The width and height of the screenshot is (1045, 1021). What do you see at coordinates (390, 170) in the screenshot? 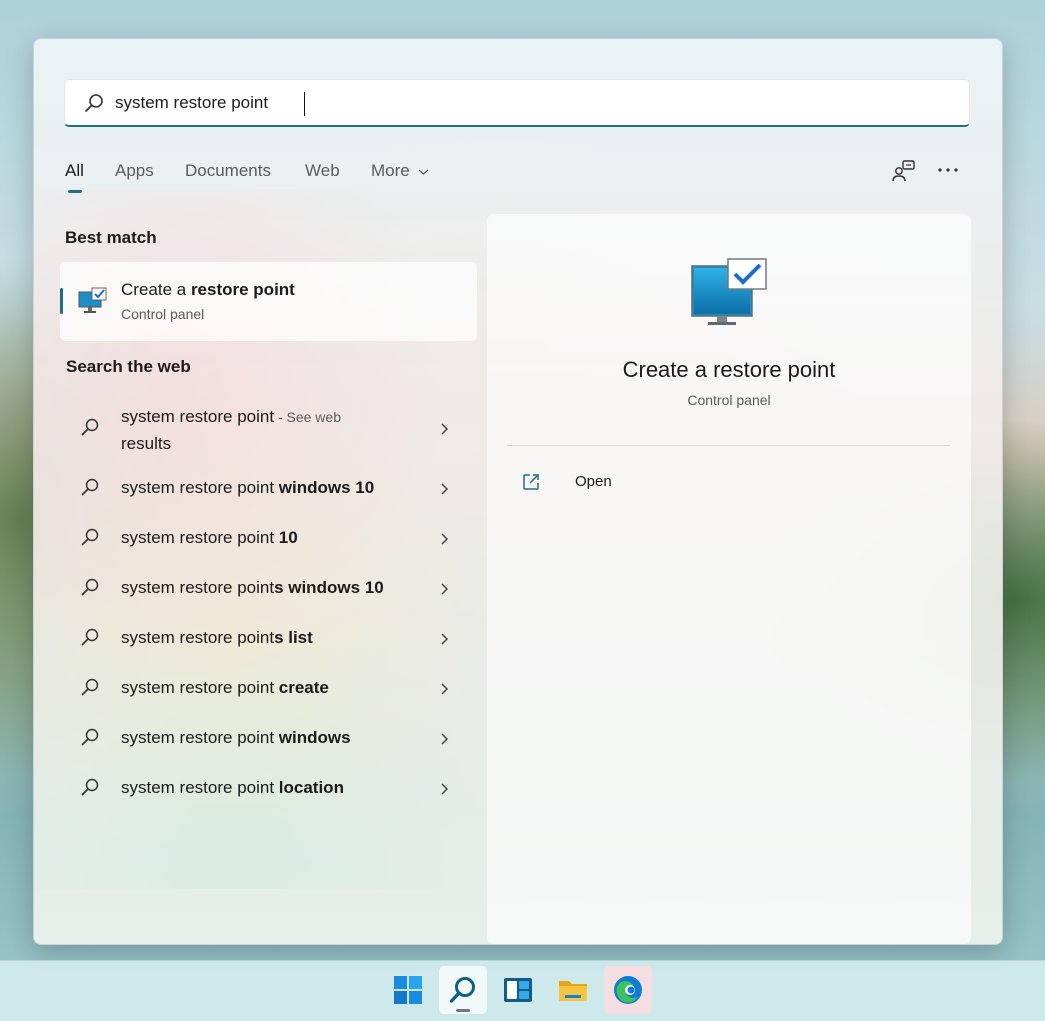
I see `tab-more-label: More` at bounding box center [390, 170].